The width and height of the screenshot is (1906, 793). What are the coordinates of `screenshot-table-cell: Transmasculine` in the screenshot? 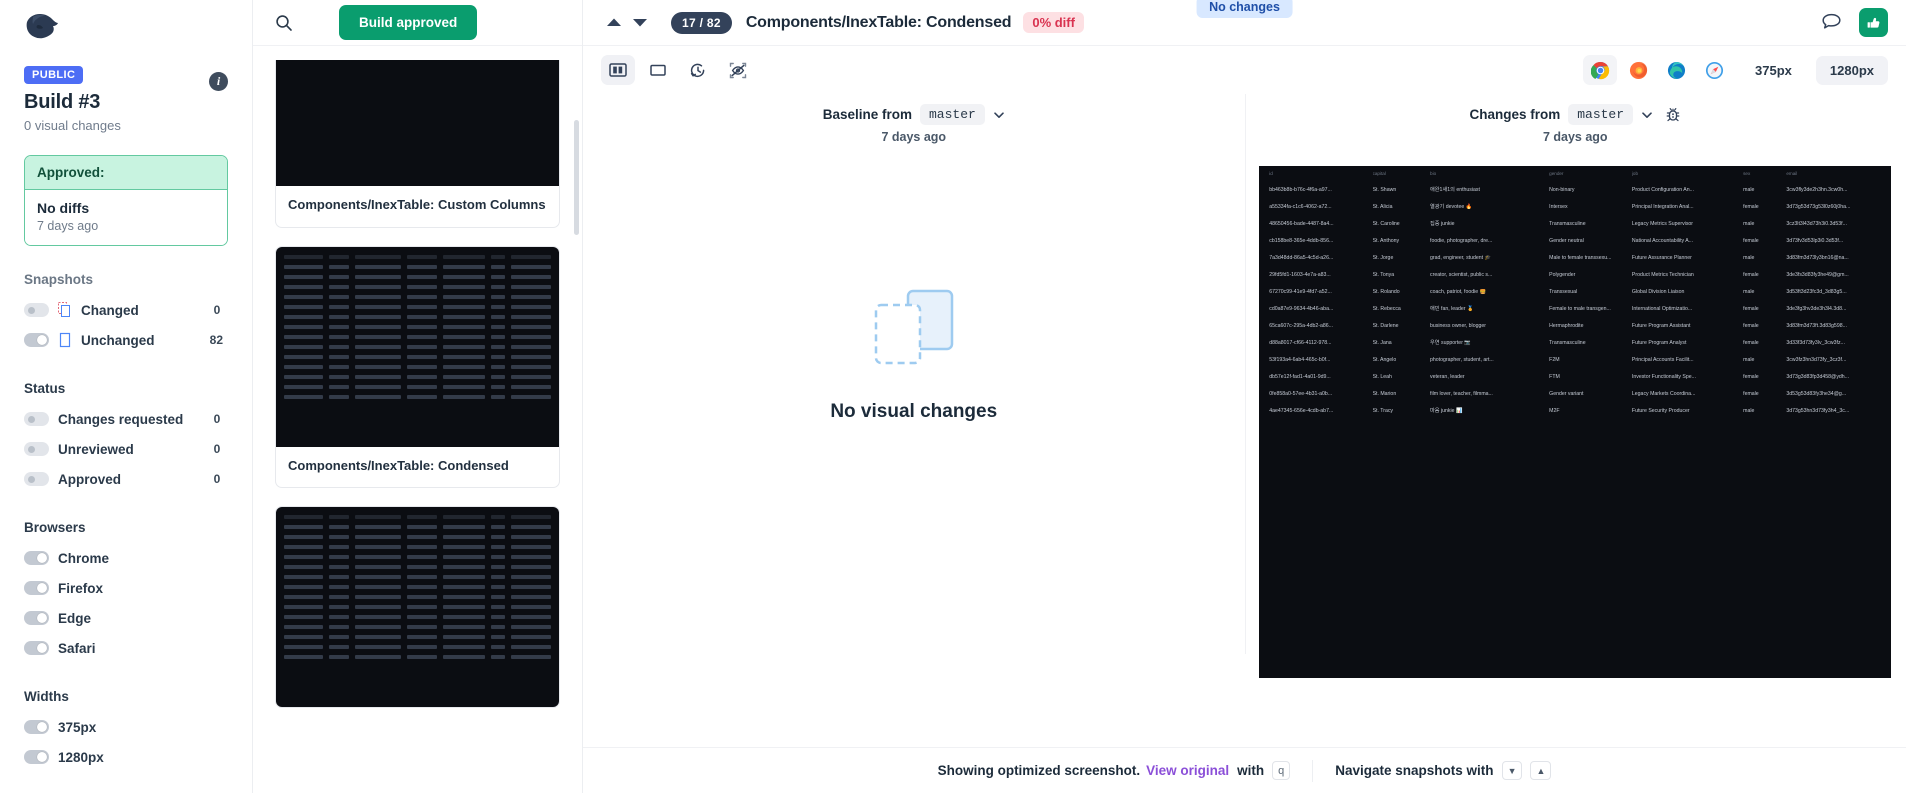 It's located at (1567, 342).